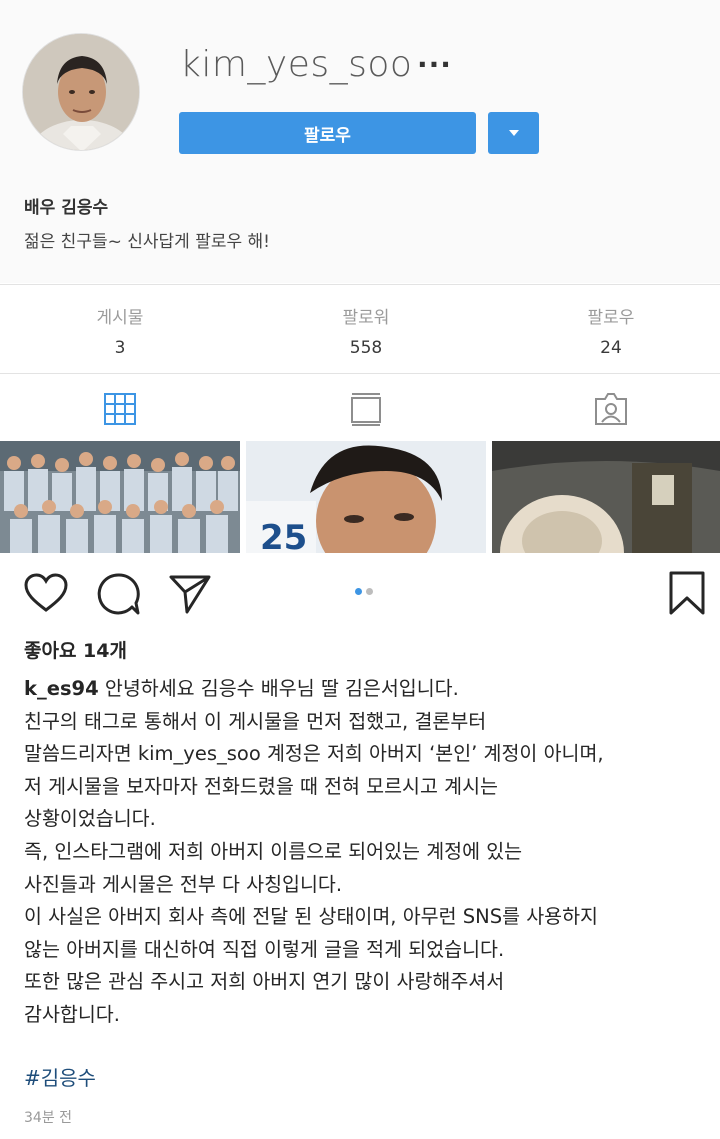 The width and height of the screenshot is (720, 1139). I want to click on tagged-icon, so click(611, 409).